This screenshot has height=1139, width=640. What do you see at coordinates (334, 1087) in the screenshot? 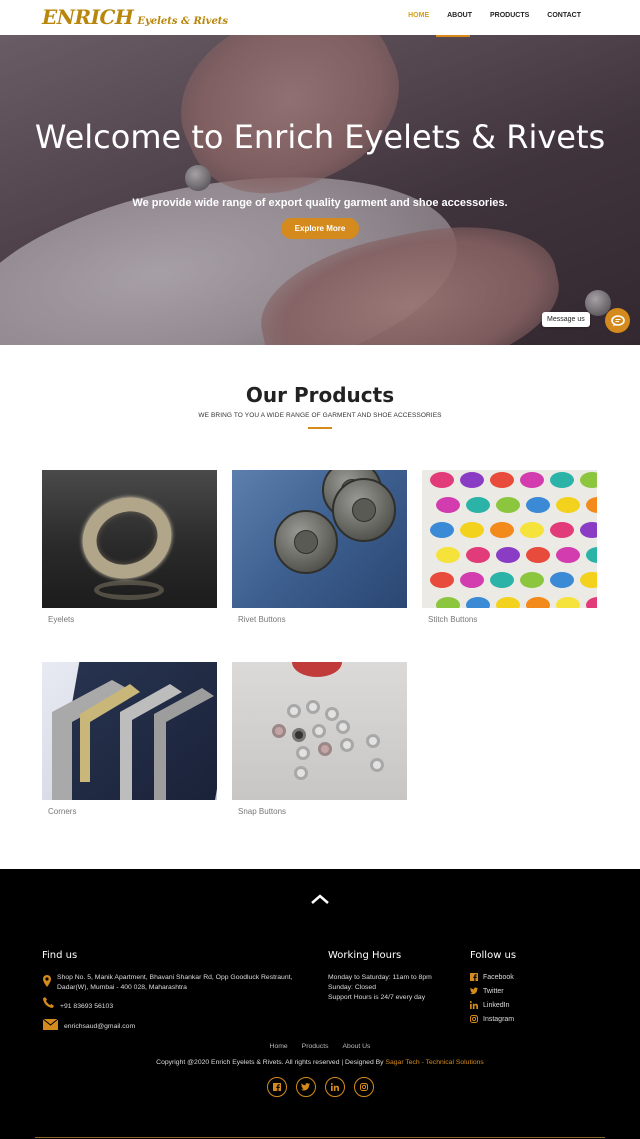
I see `linkedin-social-button` at bounding box center [334, 1087].